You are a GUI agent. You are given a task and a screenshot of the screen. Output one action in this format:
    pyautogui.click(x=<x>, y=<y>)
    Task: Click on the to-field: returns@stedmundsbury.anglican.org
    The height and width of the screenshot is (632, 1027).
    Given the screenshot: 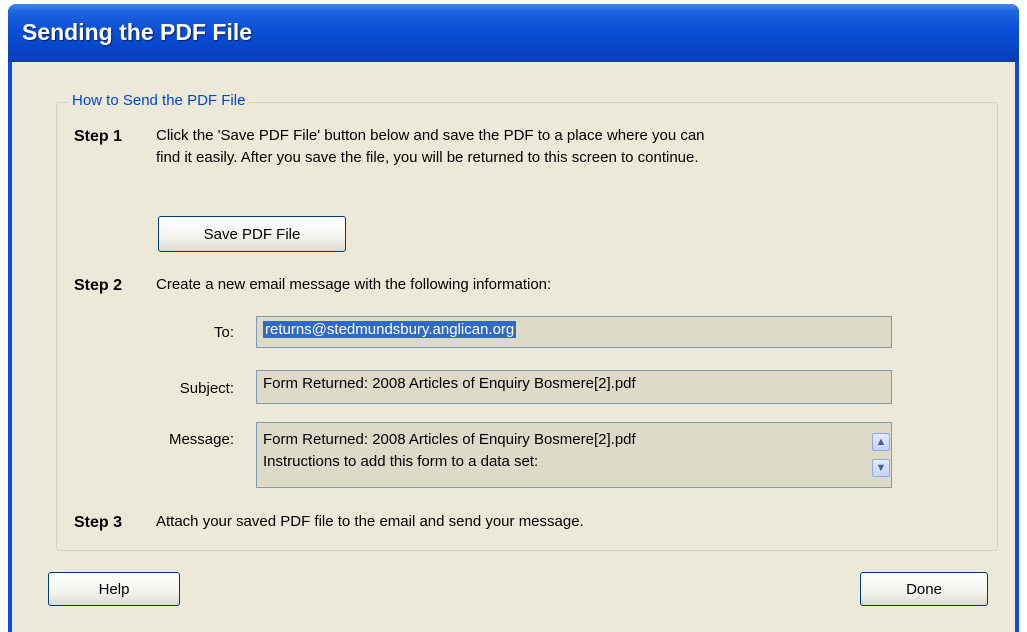 What is the action you would take?
    pyautogui.click(x=574, y=332)
    